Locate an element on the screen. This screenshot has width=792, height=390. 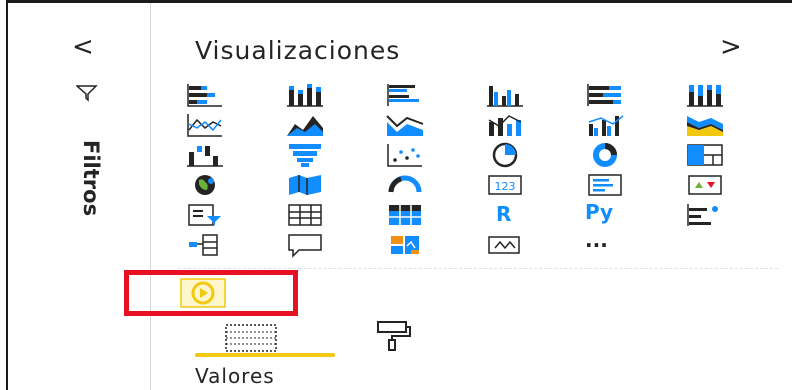
multi-row-card-icon is located at coordinates (605, 185).